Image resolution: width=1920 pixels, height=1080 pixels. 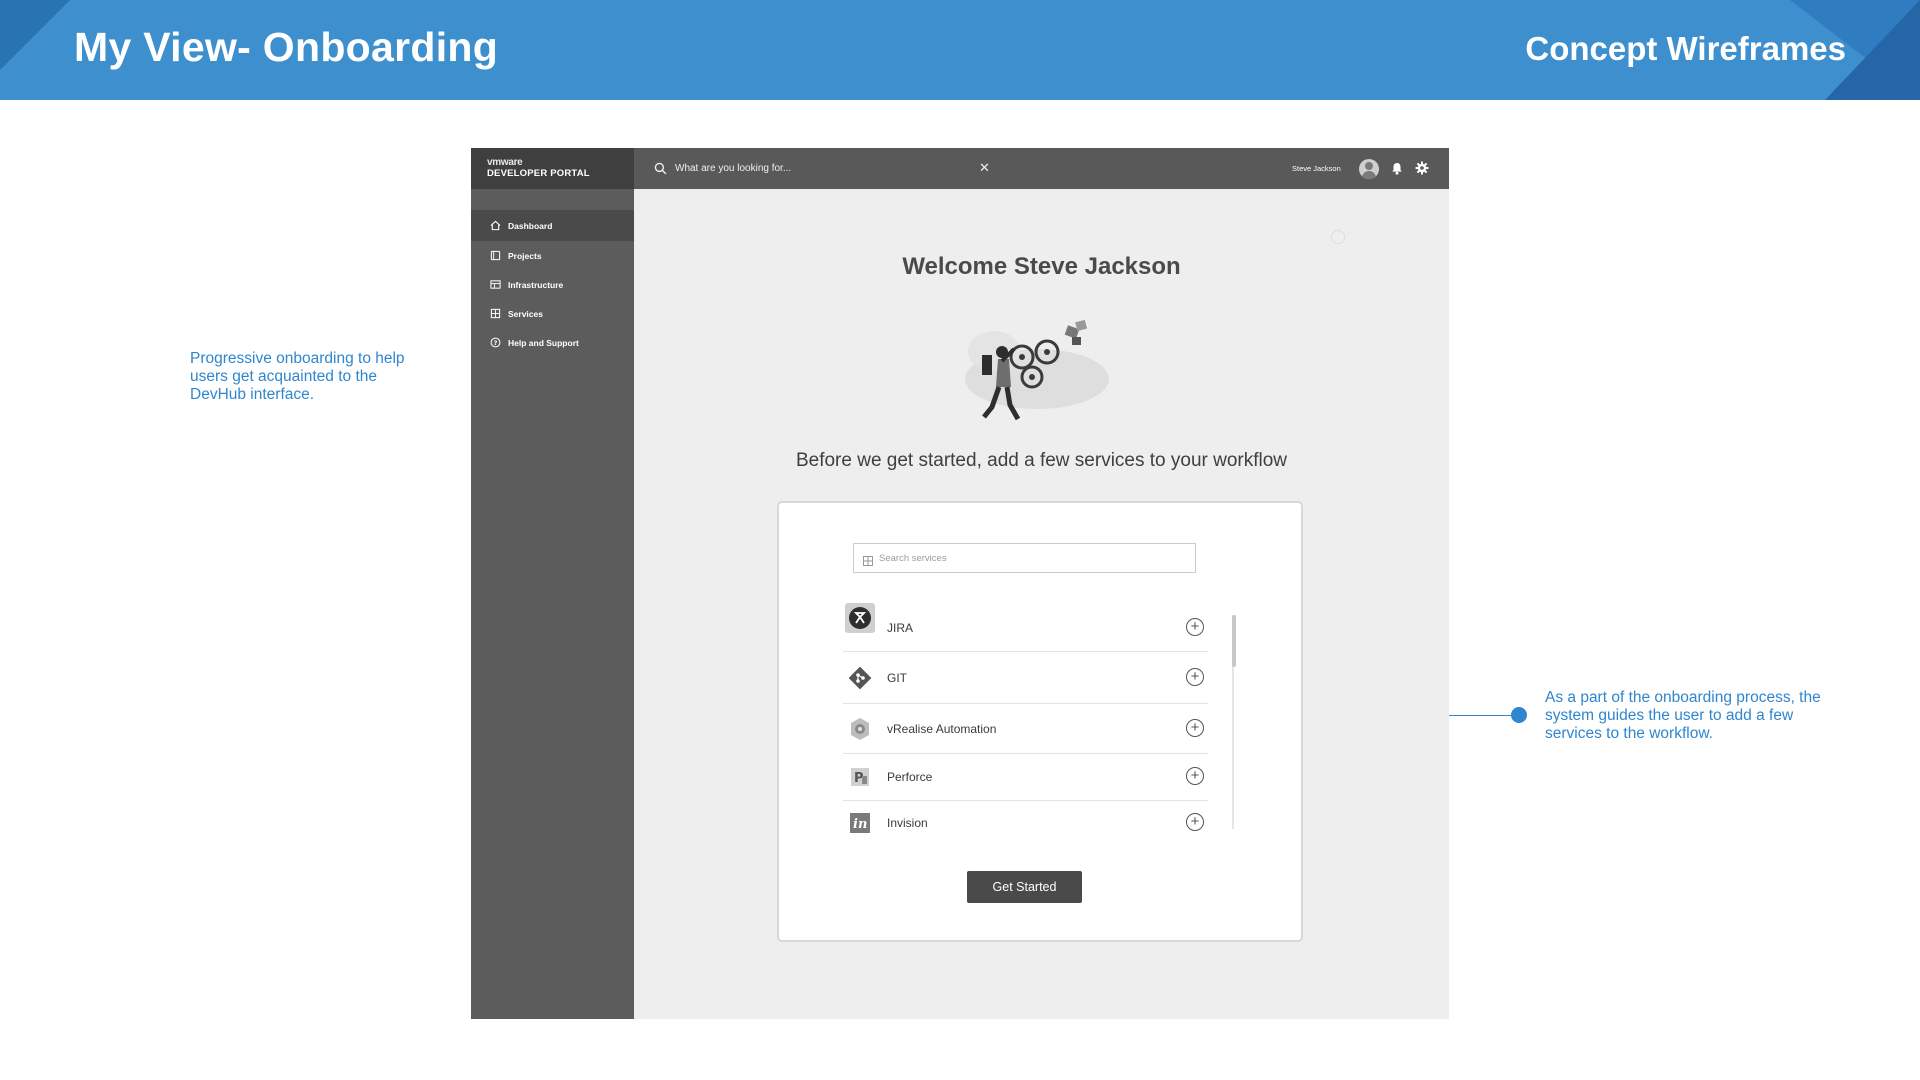 What do you see at coordinates (984, 167) in the screenshot?
I see `close-icon: ✕` at bounding box center [984, 167].